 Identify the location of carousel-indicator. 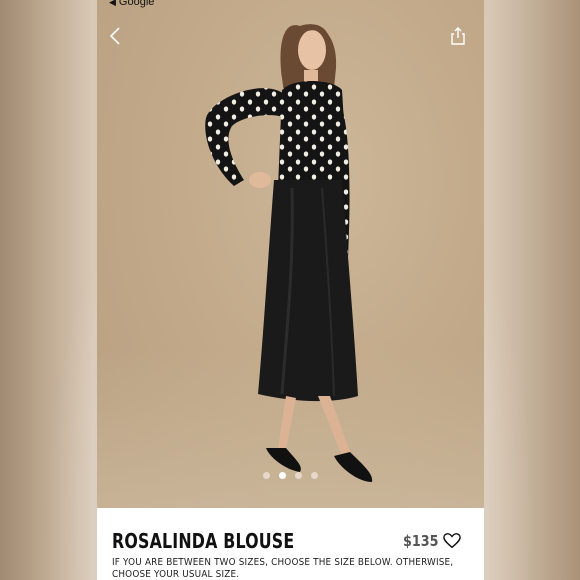
(290, 475).